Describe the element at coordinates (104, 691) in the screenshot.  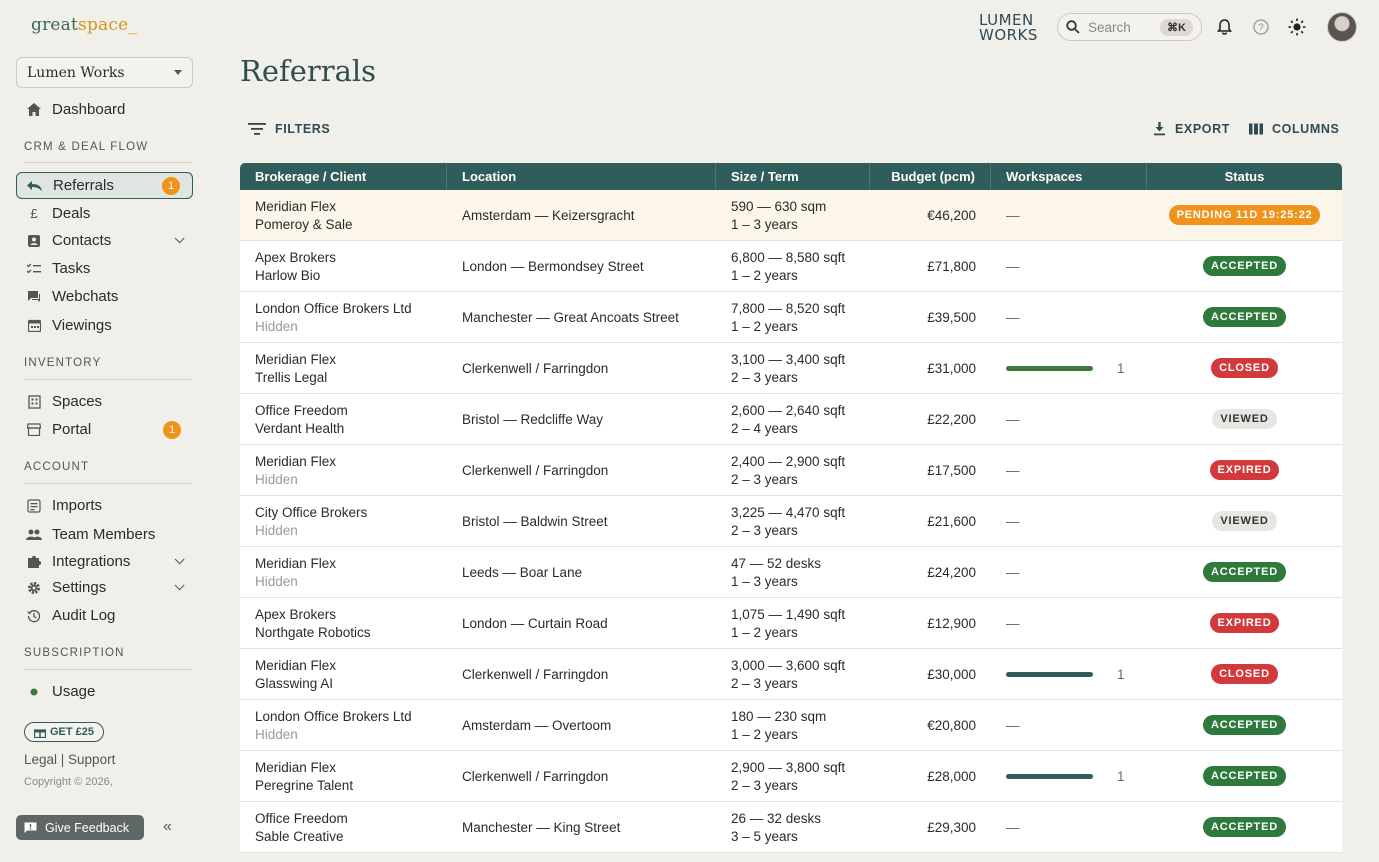
I see `sidebar-item-usage: Usage` at that location.